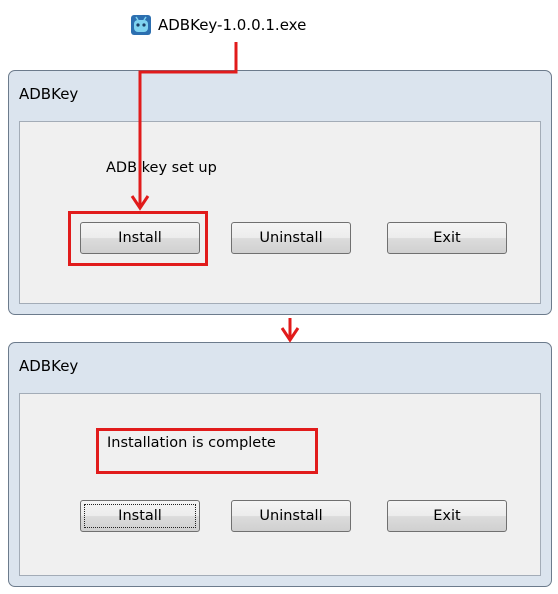  I want to click on install-button-focused: Install, so click(140, 516).